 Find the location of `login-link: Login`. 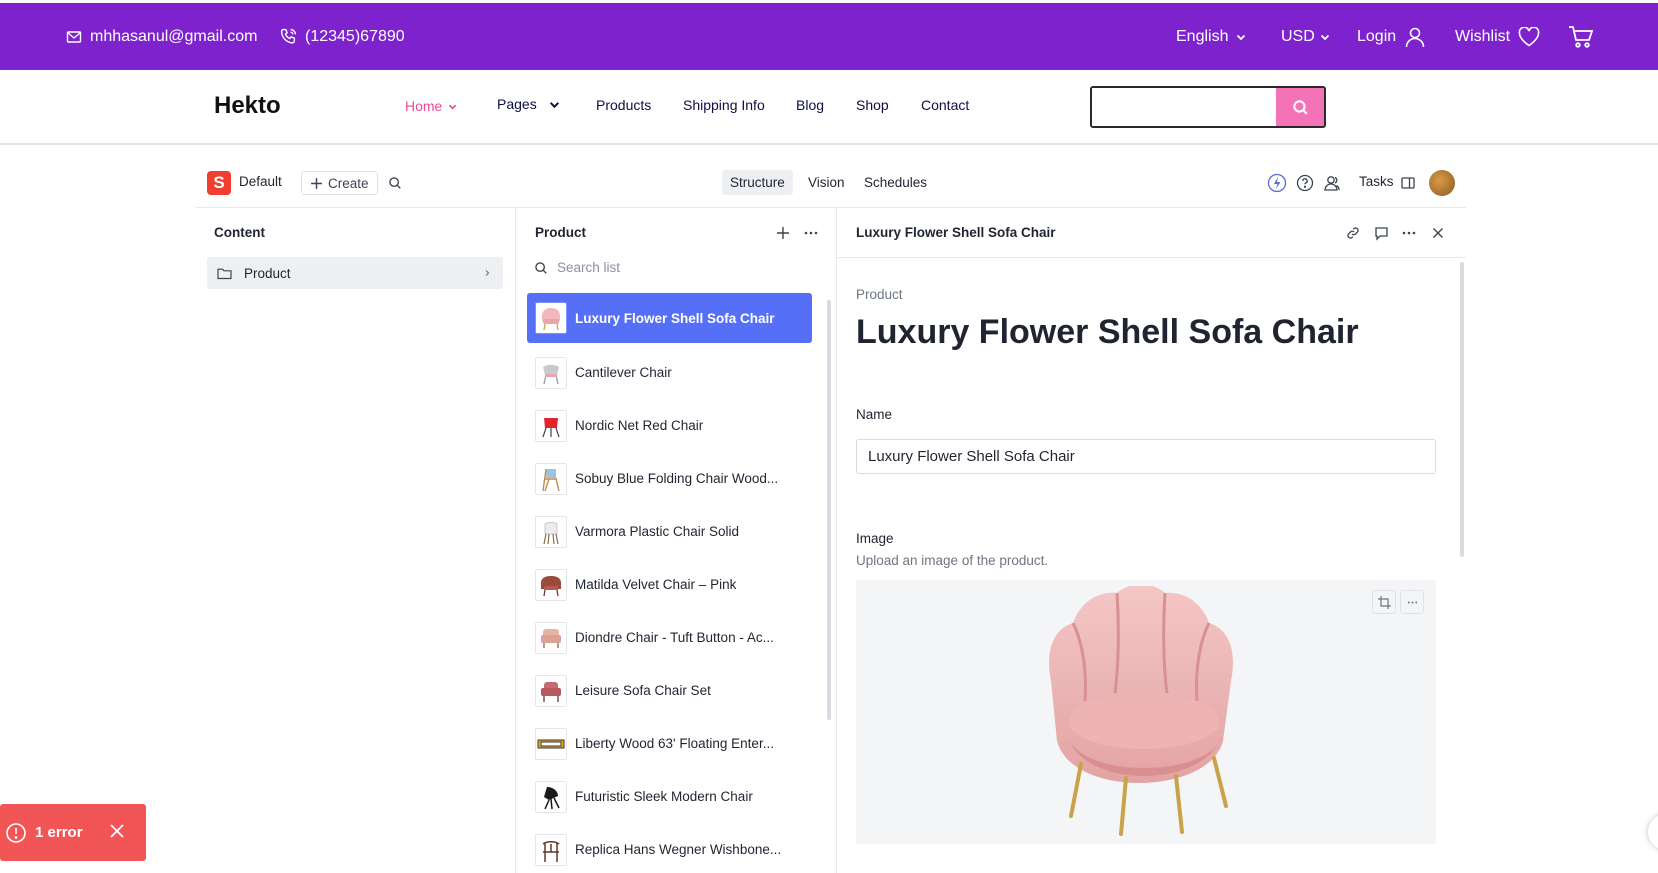

login-link: Login is located at coordinates (1391, 36).